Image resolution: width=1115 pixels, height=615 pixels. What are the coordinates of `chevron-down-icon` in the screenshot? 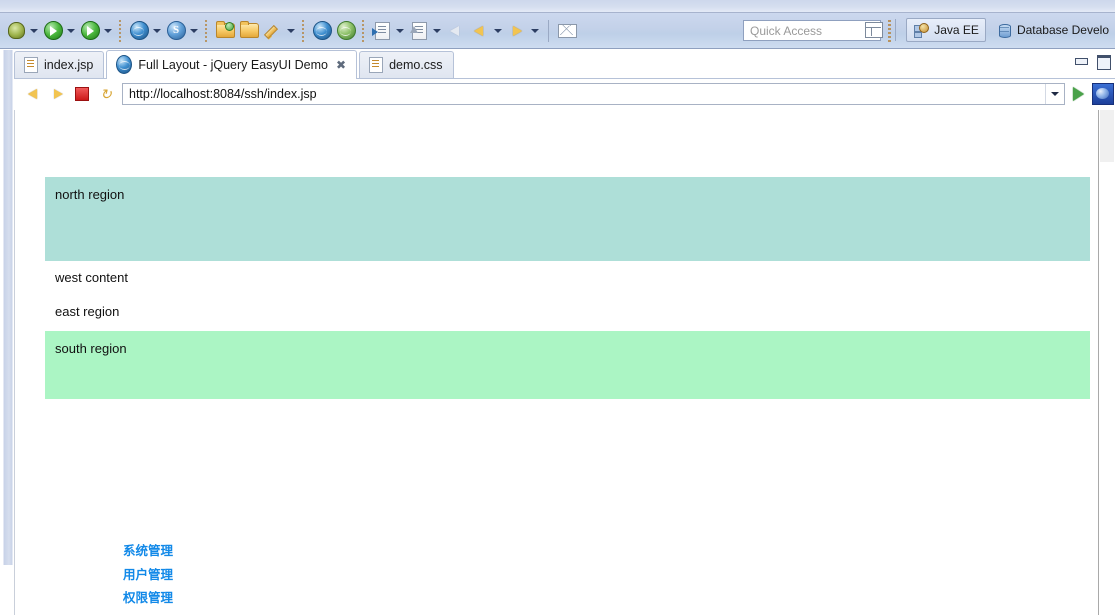 It's located at (1054, 94).